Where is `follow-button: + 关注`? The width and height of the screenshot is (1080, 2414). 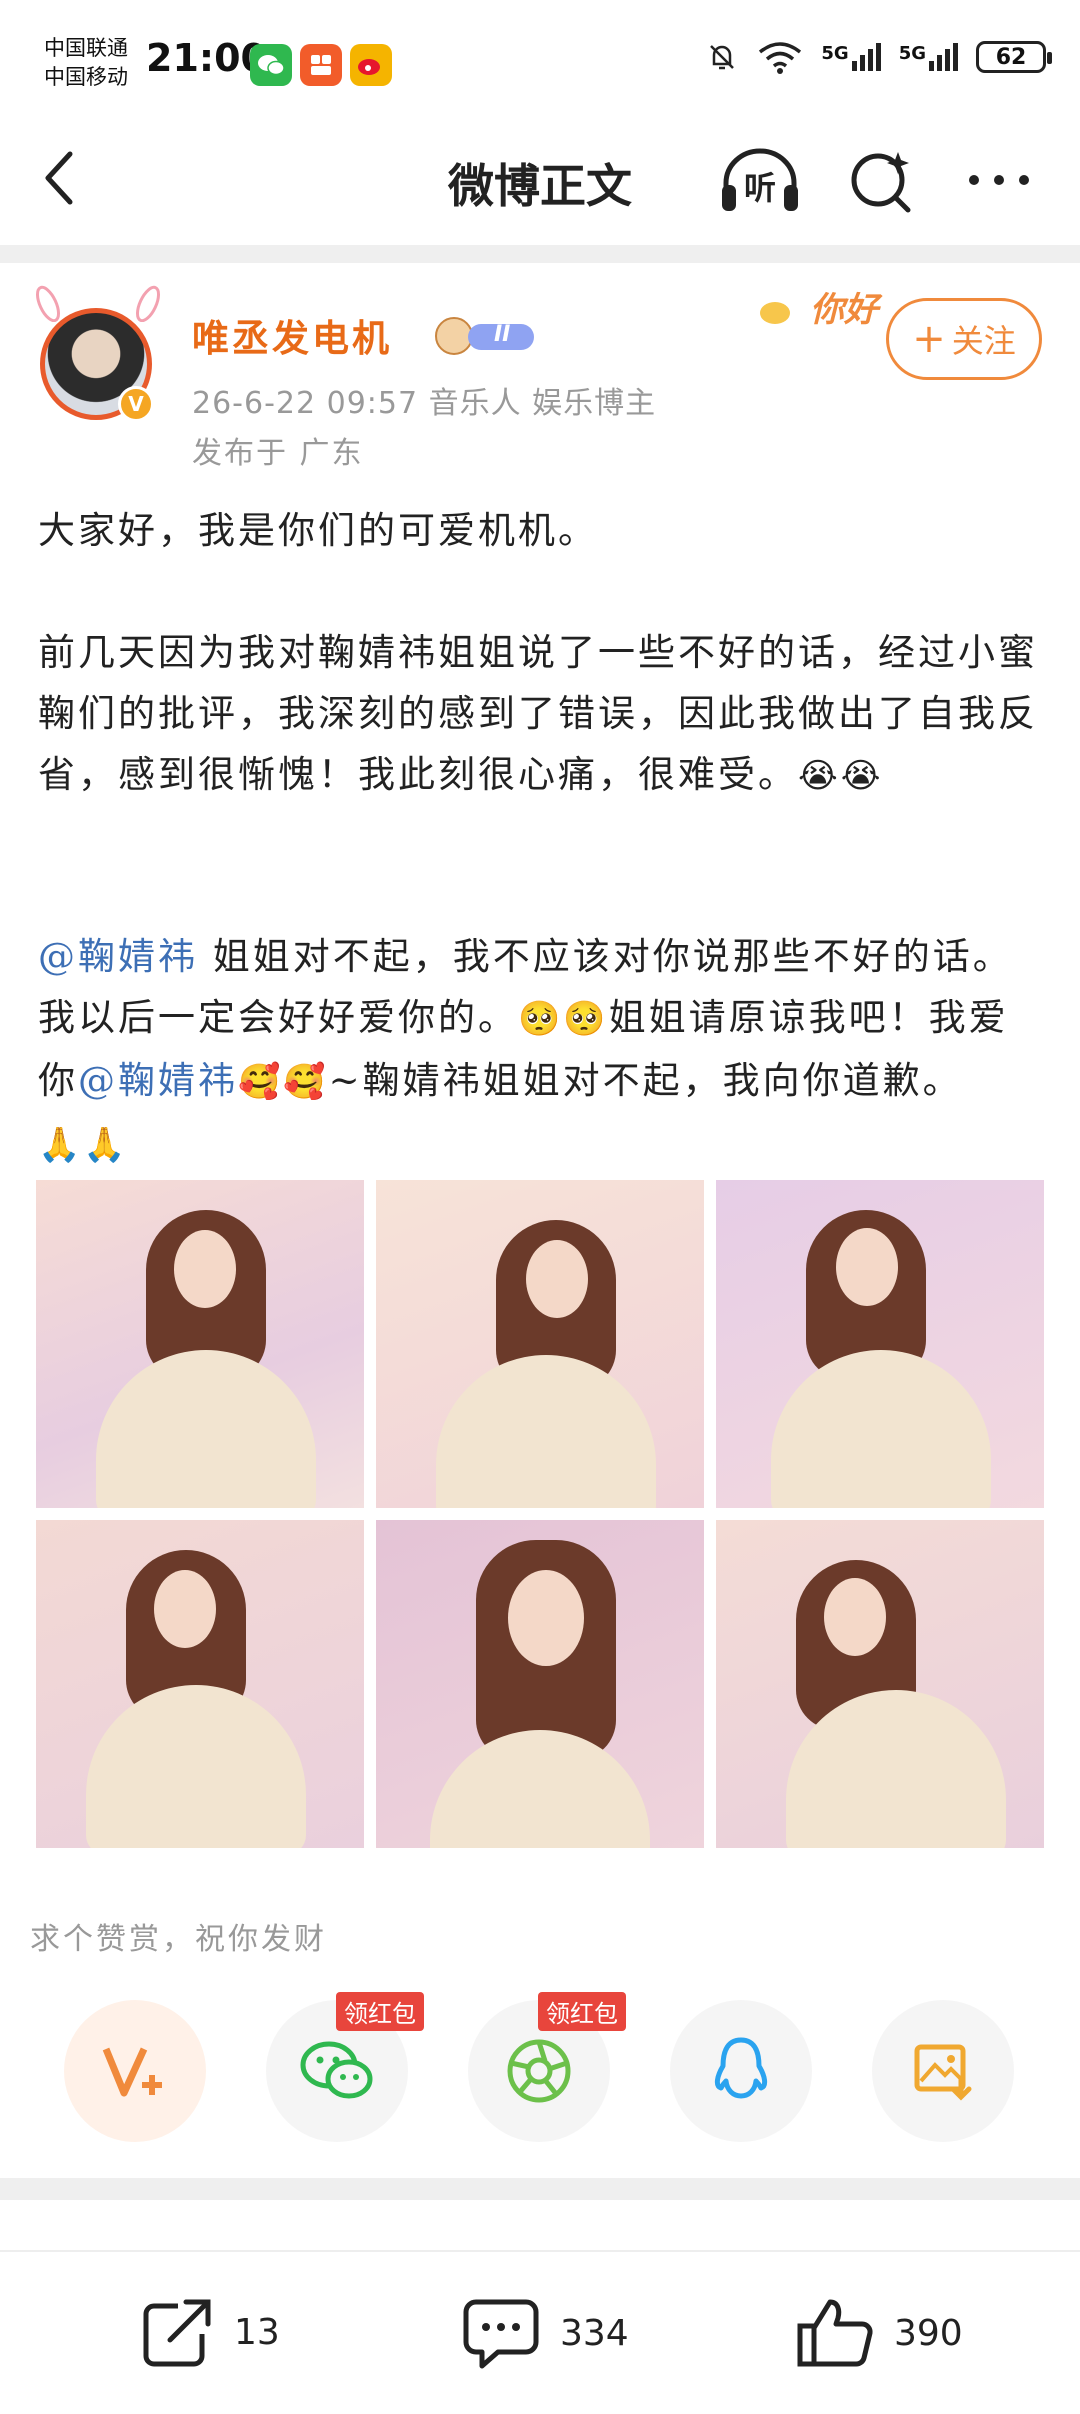
follow-button: + 关注 is located at coordinates (964, 339).